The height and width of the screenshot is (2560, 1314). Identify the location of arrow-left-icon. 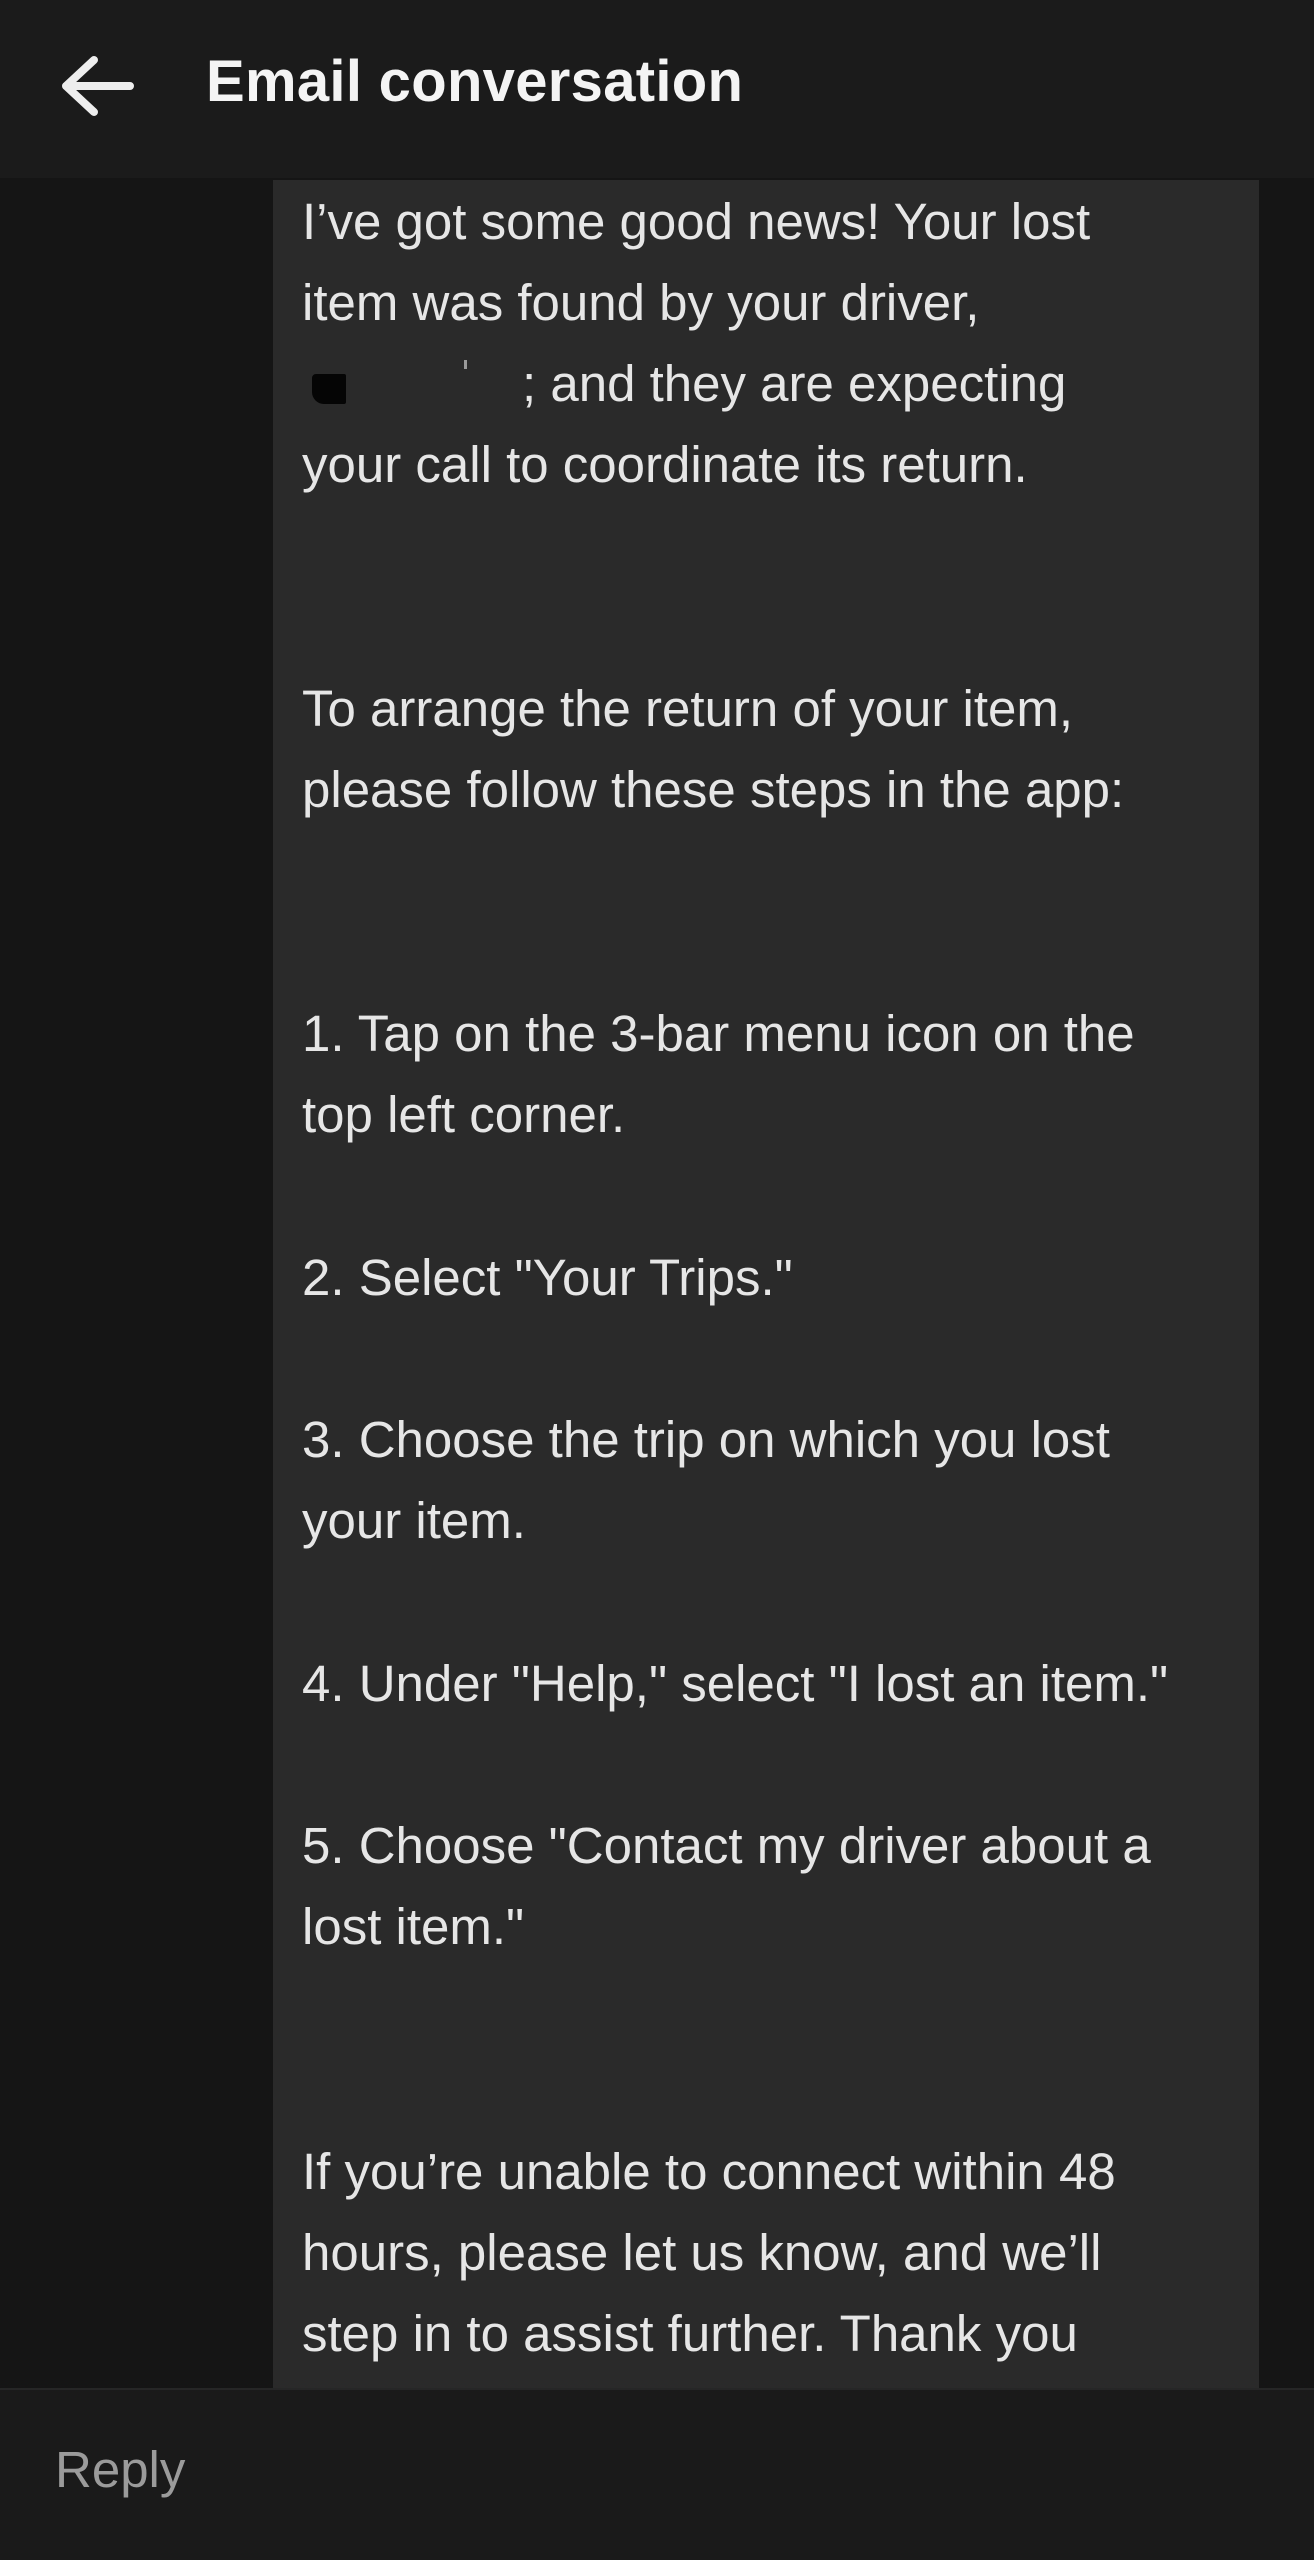
(98, 86).